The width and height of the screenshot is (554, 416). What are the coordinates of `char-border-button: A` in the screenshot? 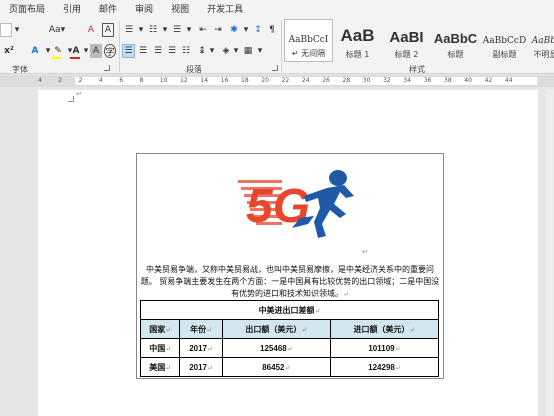 It's located at (108, 30).